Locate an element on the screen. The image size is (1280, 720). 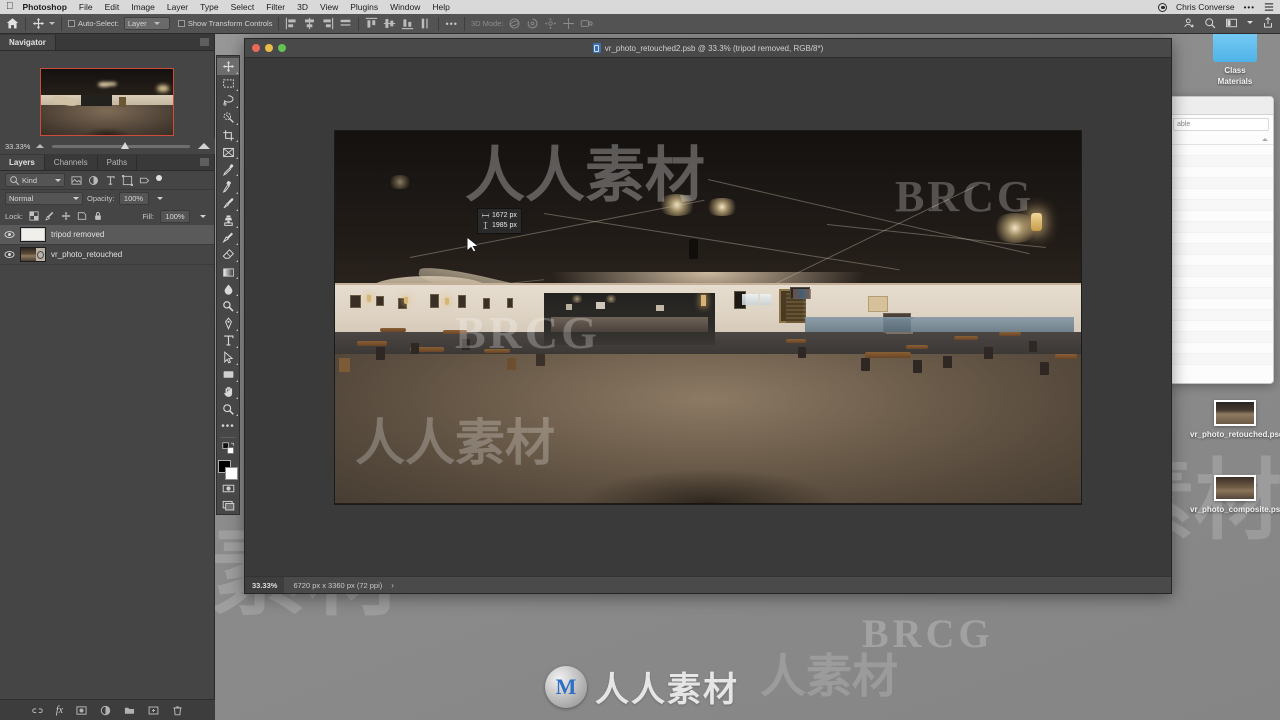
menu-bar-status-items: Chris Converse ••• is located at coordinates (1216, 7).